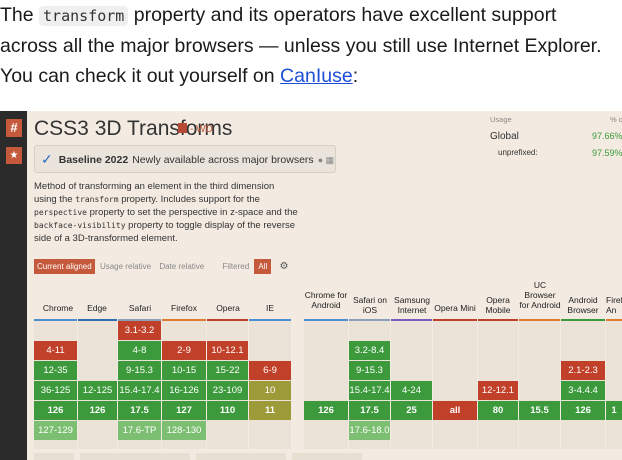  I want to click on support-cell: 3.2-8.4, so click(369, 350).